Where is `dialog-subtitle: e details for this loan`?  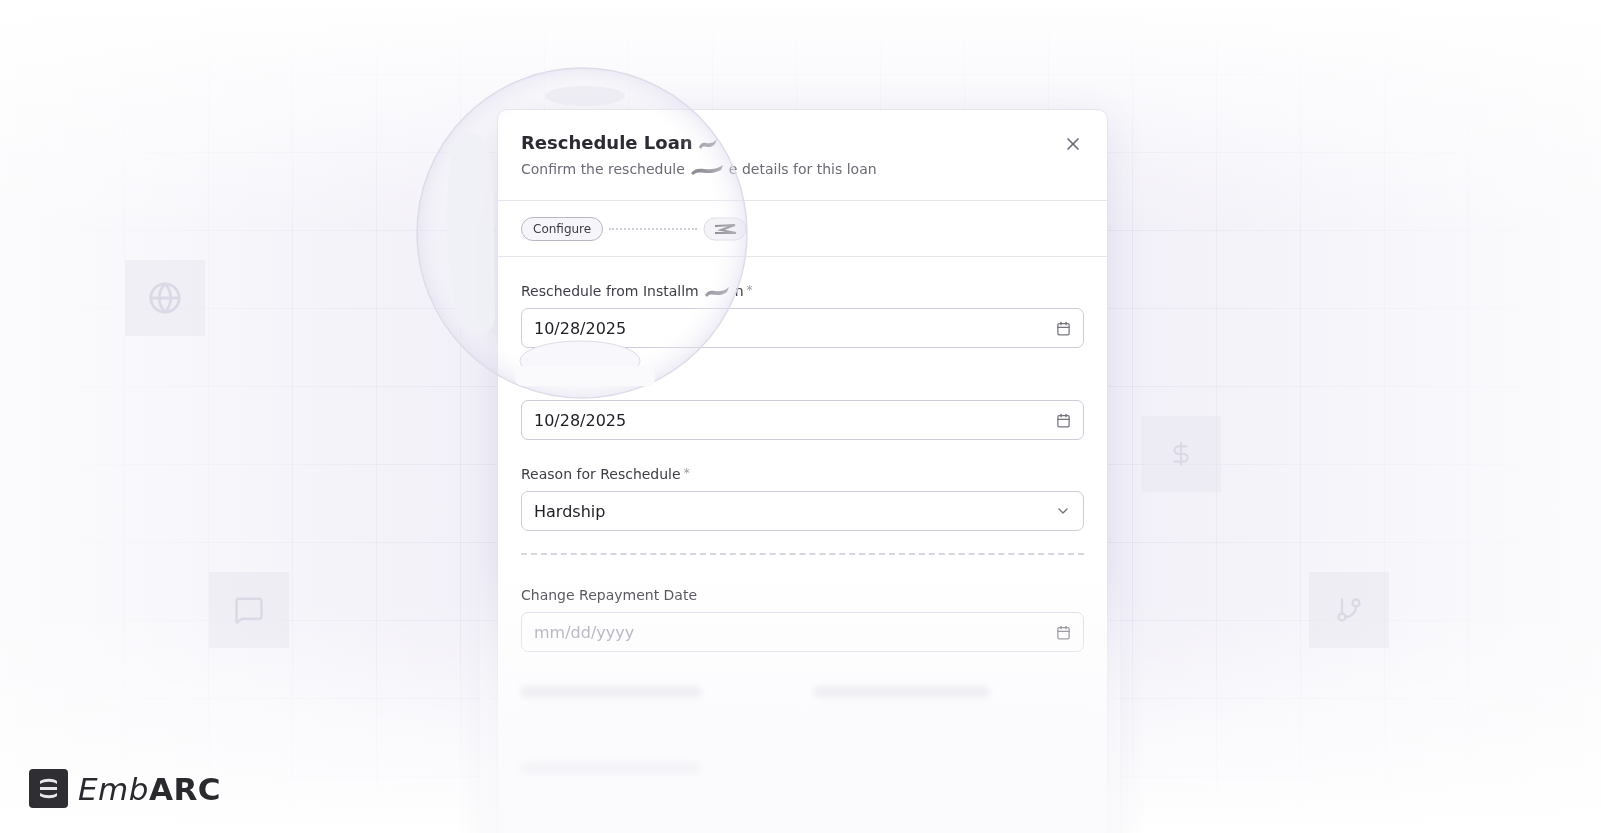
dialog-subtitle: e details for this loan is located at coordinates (802, 169).